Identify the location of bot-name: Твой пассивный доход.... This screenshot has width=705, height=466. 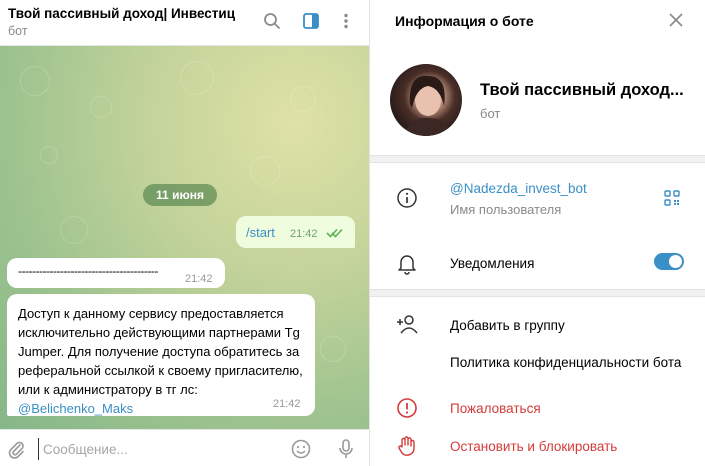
(582, 90).